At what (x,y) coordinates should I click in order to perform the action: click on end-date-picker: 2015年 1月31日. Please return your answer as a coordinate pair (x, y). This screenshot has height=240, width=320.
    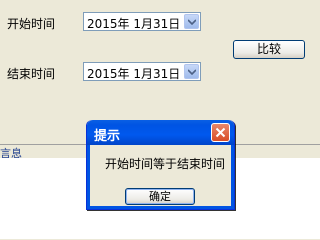
    Looking at the image, I should click on (142, 71).